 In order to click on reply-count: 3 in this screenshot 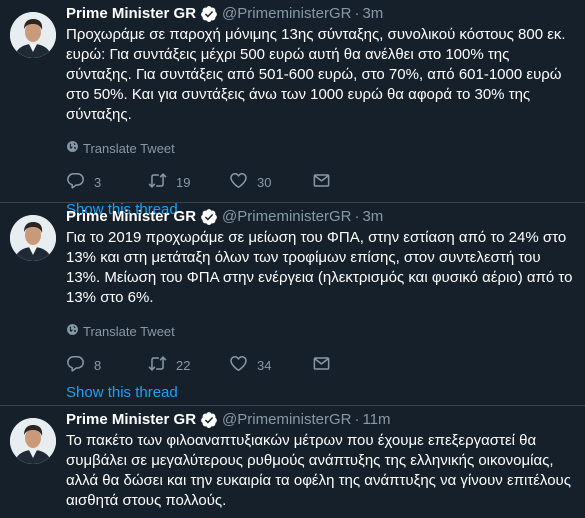, I will do `click(98, 182)`.